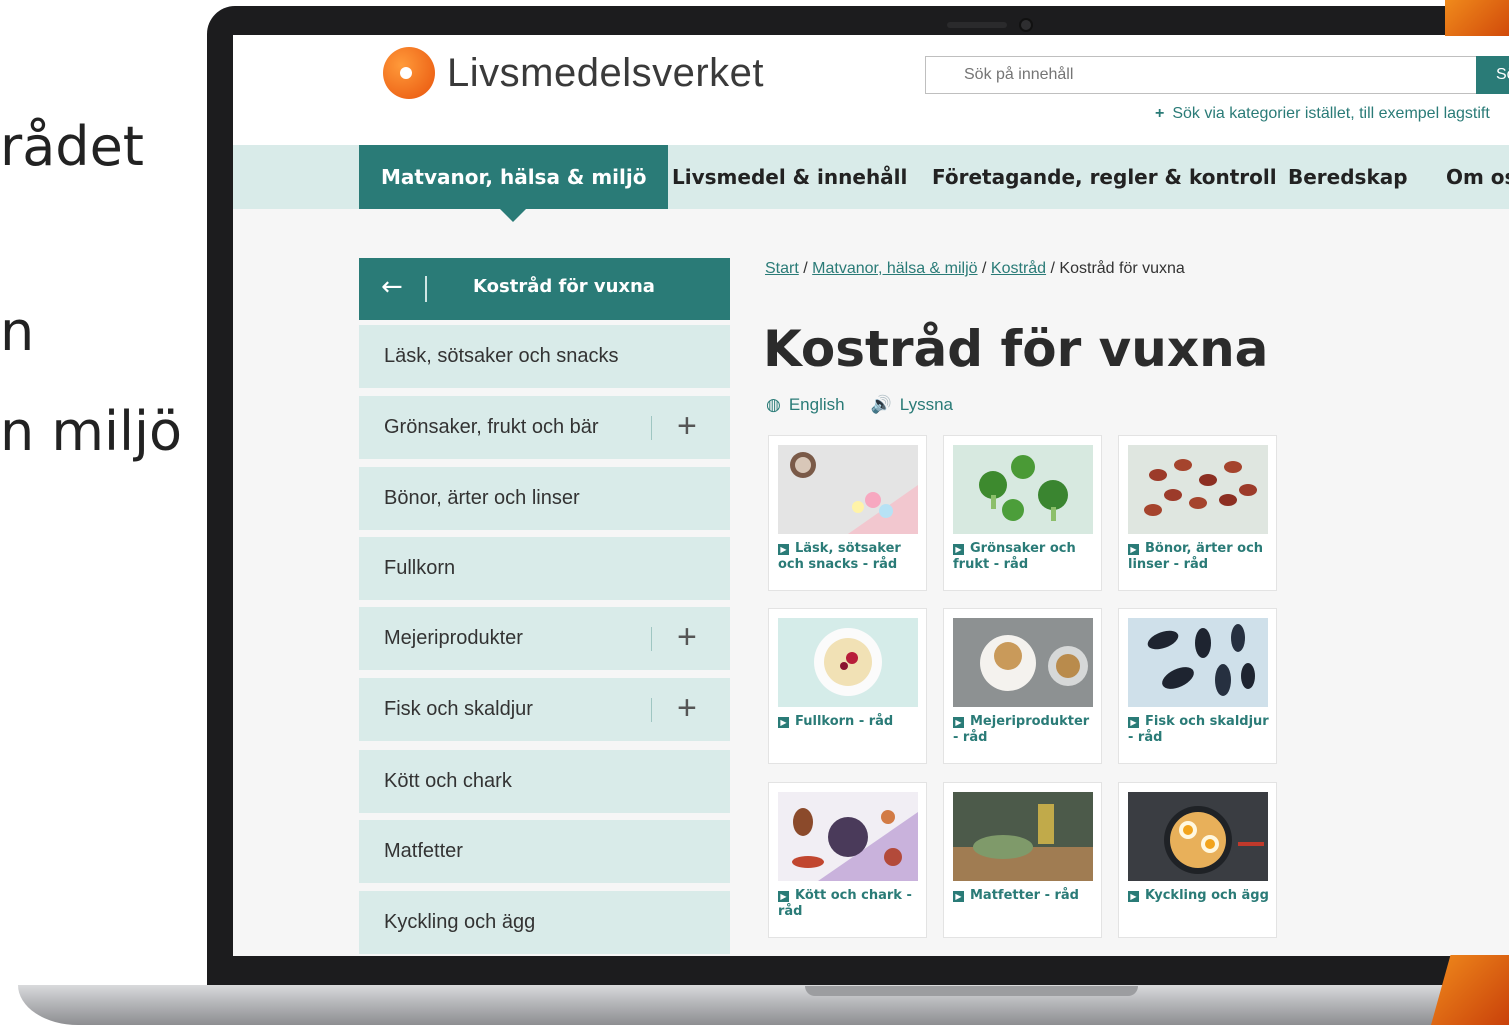 Image resolution: width=1509 pixels, height=1025 pixels. Describe the element at coordinates (1018, 268) in the screenshot. I see `breadcrumb-link-kostrad: Kostråd` at that location.